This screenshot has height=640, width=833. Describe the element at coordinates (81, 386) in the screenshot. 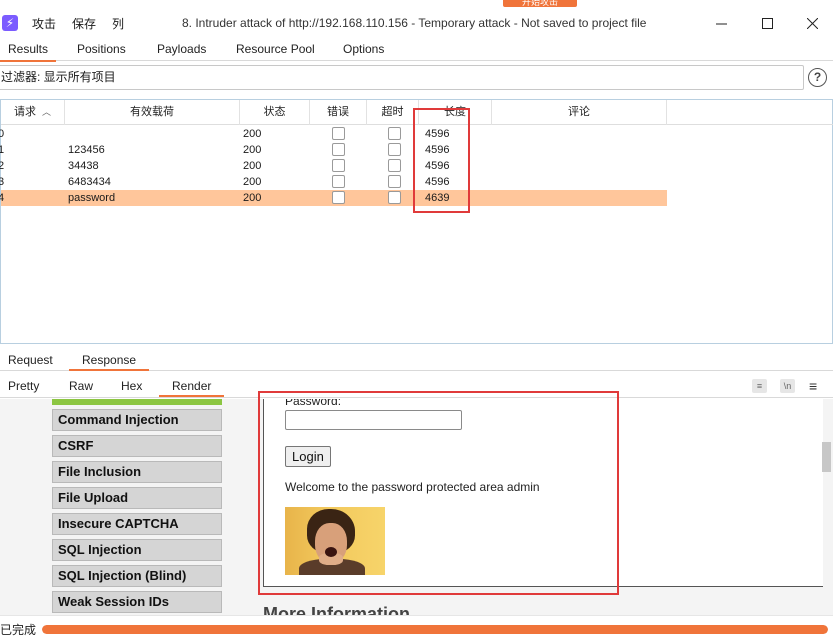

I see `tab-raw: Raw` at that location.